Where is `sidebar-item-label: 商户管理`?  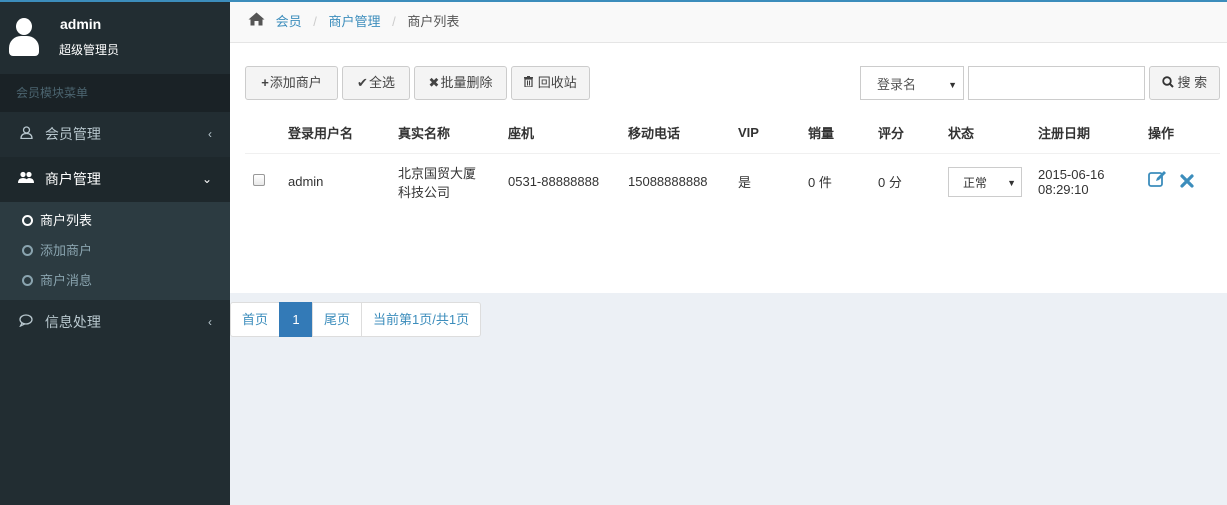
sidebar-item-label: 商户管理 is located at coordinates (72, 179).